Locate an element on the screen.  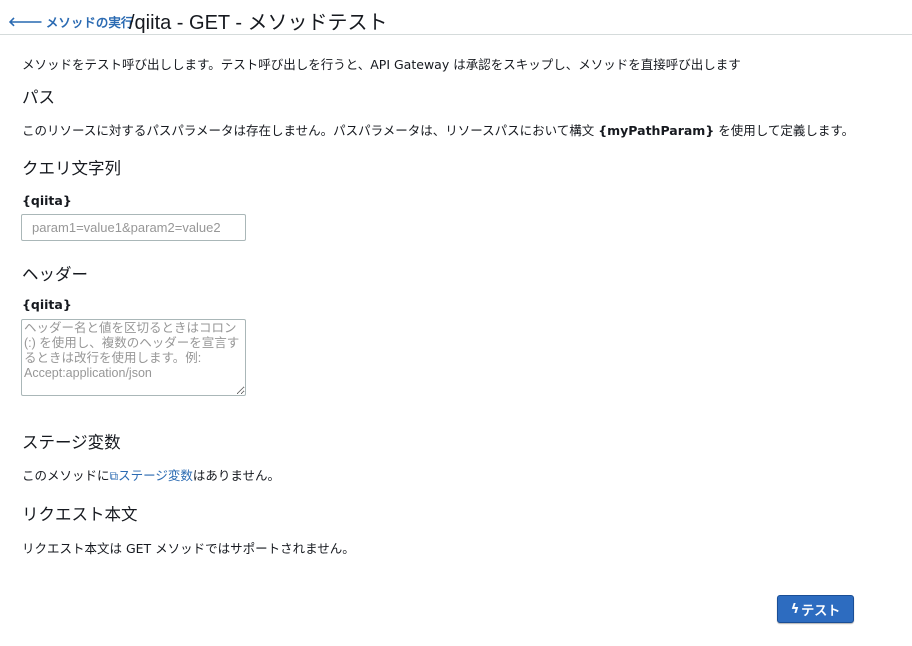
stage-vars-text-after: はありません。 is located at coordinates (236, 475).